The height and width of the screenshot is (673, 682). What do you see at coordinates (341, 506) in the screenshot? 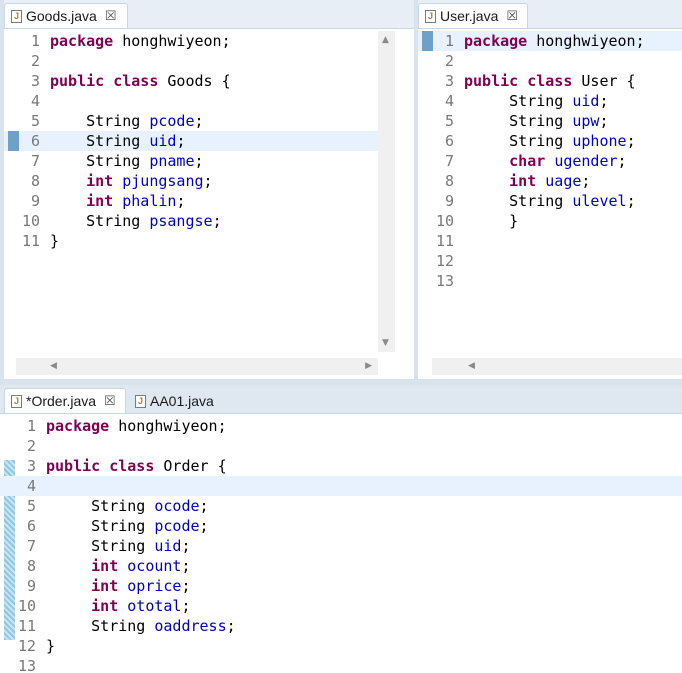
I see `code-line: 5 String ocode;` at bounding box center [341, 506].